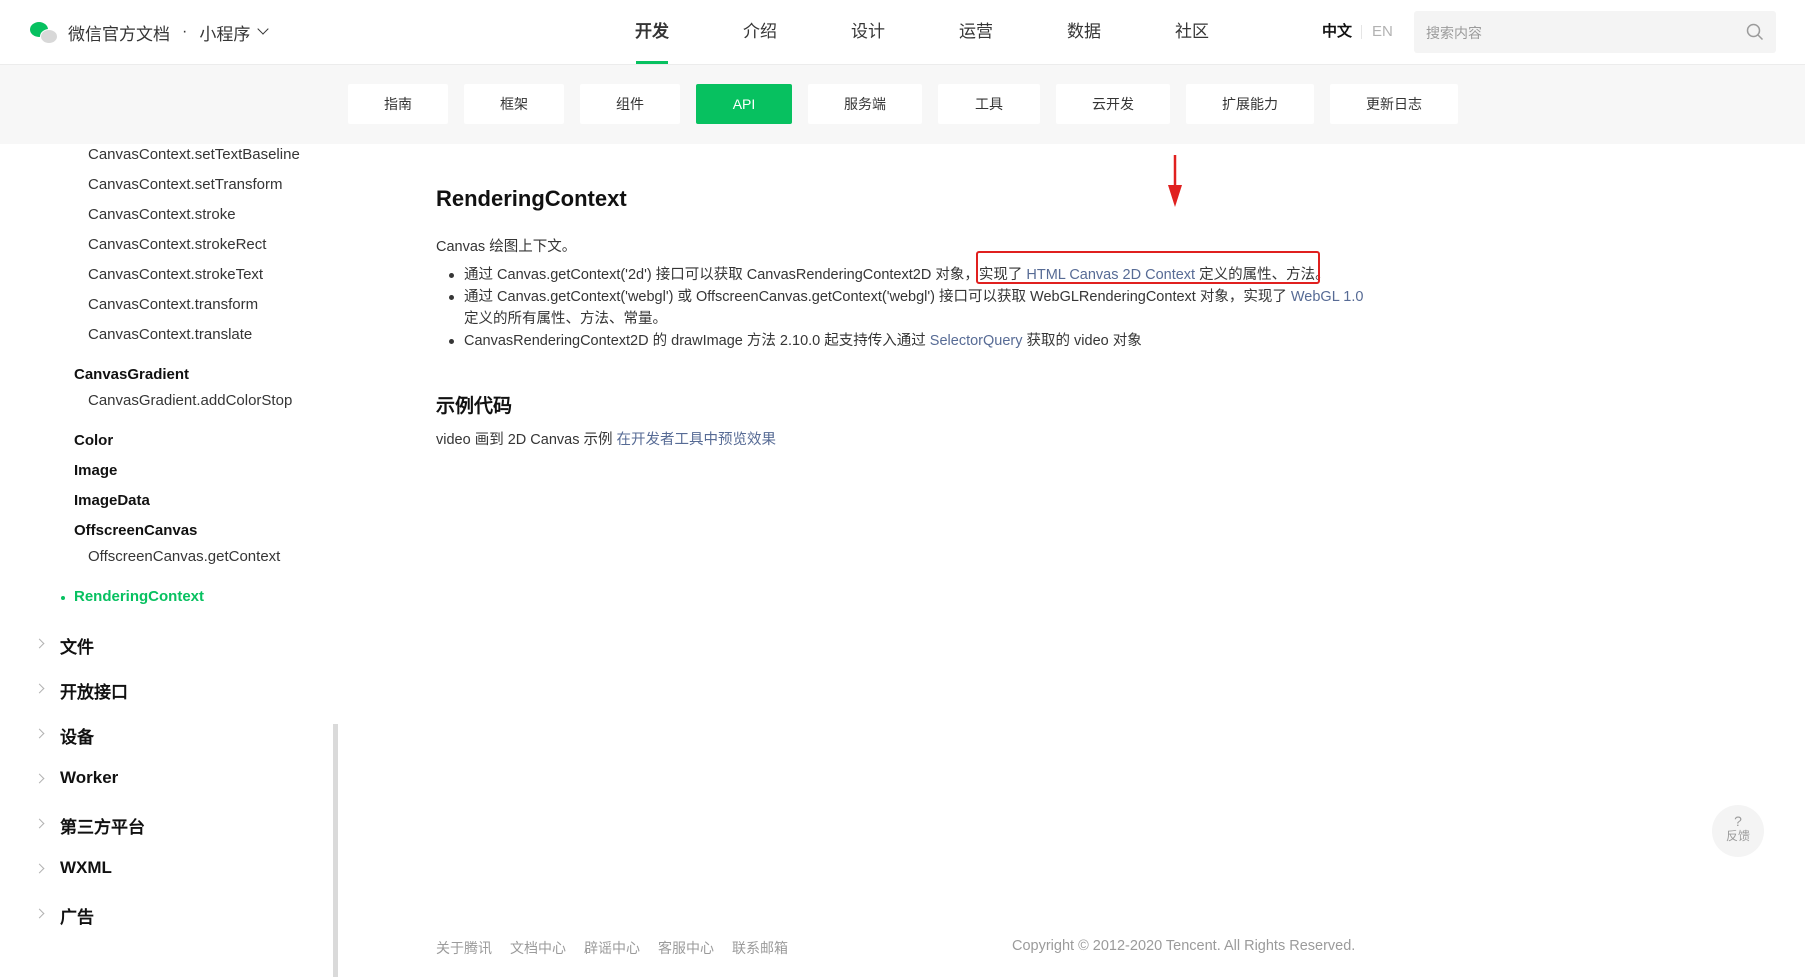 The height and width of the screenshot is (977, 1805). I want to click on tab-components: 组件, so click(630, 104).